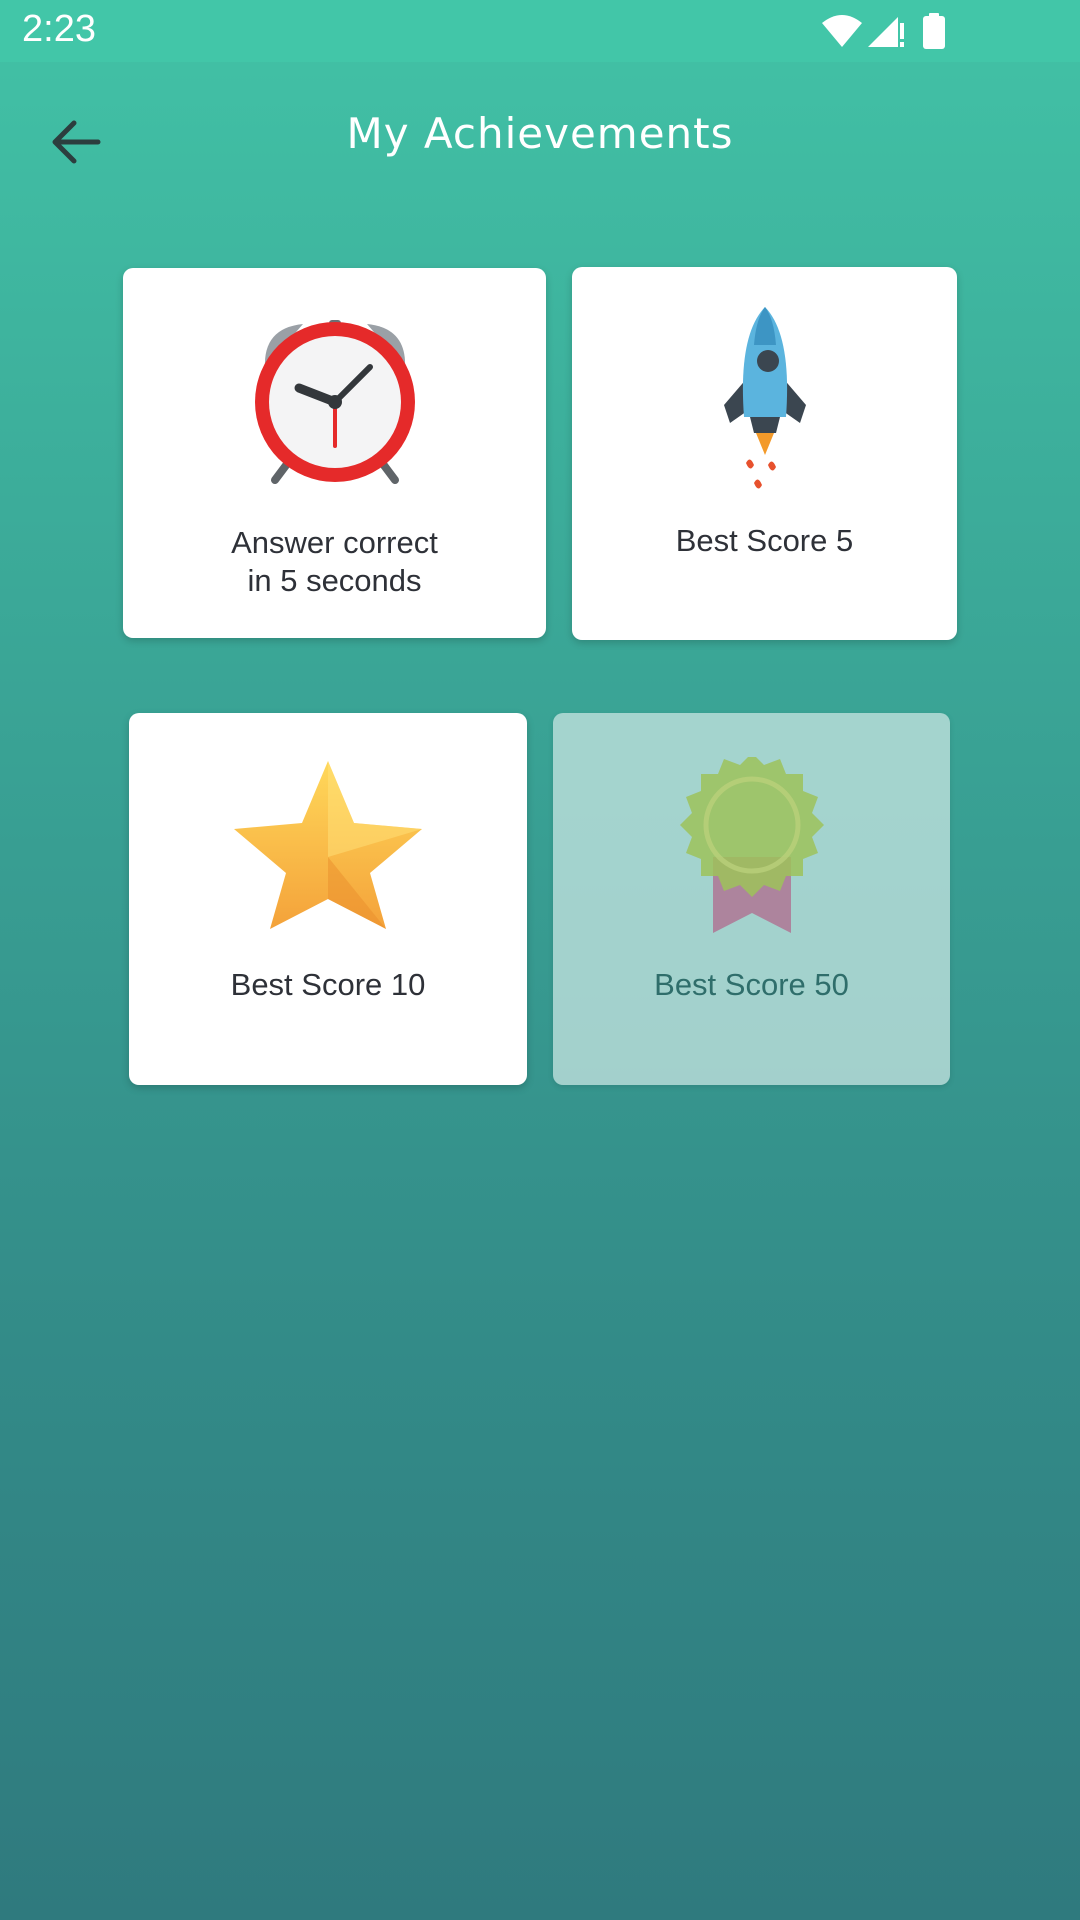 This screenshot has width=1080, height=1920. What do you see at coordinates (334, 397) in the screenshot?
I see `alarm-clock-icon` at bounding box center [334, 397].